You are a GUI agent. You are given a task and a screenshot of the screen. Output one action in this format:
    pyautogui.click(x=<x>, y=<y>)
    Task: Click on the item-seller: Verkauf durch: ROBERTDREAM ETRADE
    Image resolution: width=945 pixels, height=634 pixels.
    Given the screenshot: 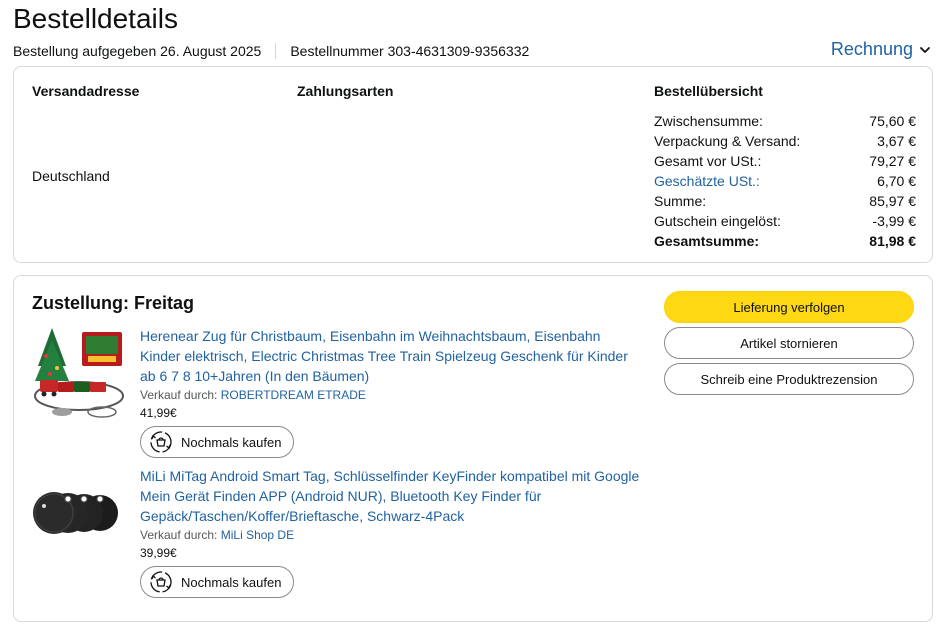 What is the action you would take?
    pyautogui.click(x=390, y=395)
    